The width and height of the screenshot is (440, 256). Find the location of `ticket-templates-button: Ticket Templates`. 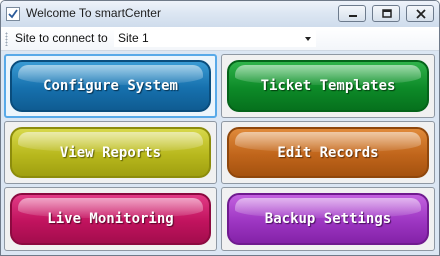

ticket-templates-button: Ticket Templates is located at coordinates (328, 86).